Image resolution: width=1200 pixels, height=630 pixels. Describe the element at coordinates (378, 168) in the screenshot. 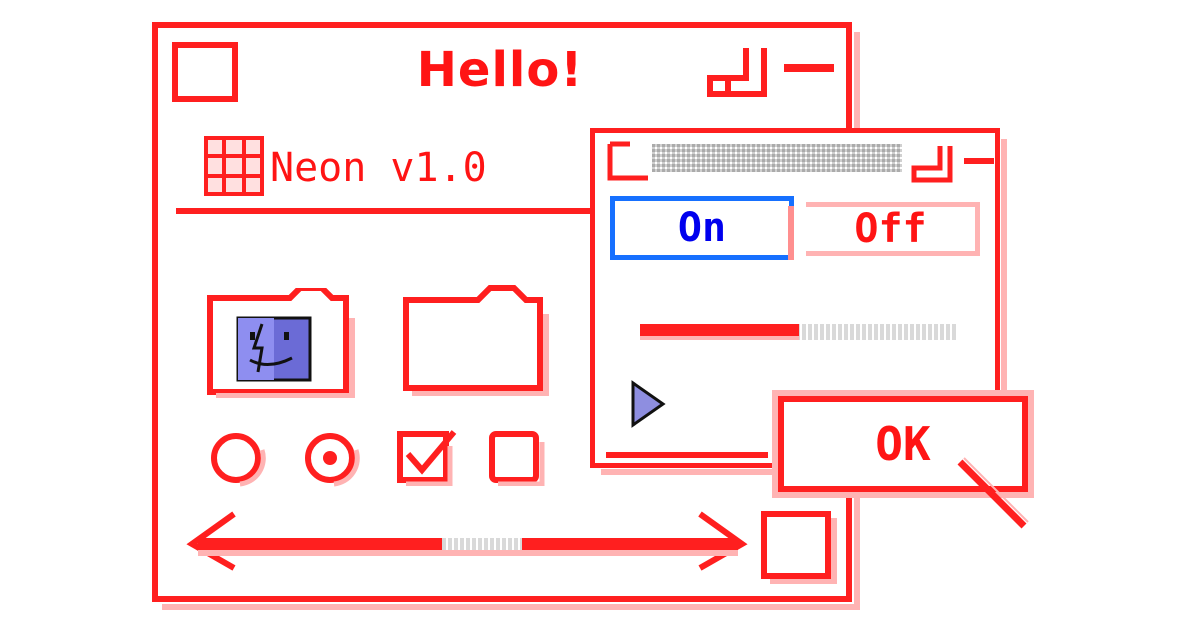

I see `app-menu-label: Neon v1.0` at that location.